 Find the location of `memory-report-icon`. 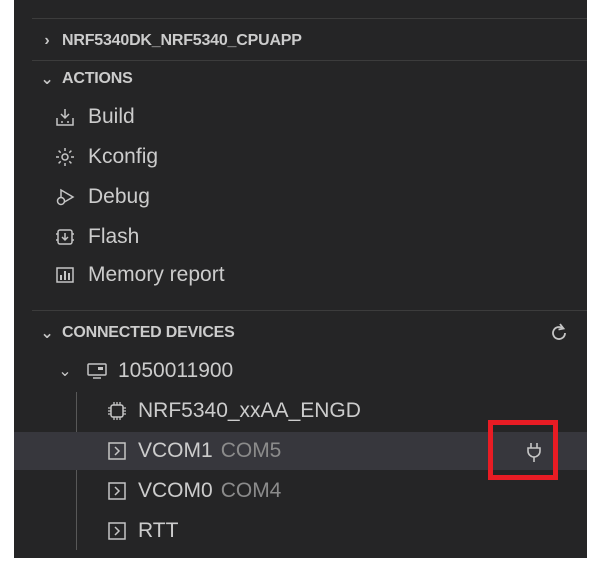

memory-report-icon is located at coordinates (65, 275).